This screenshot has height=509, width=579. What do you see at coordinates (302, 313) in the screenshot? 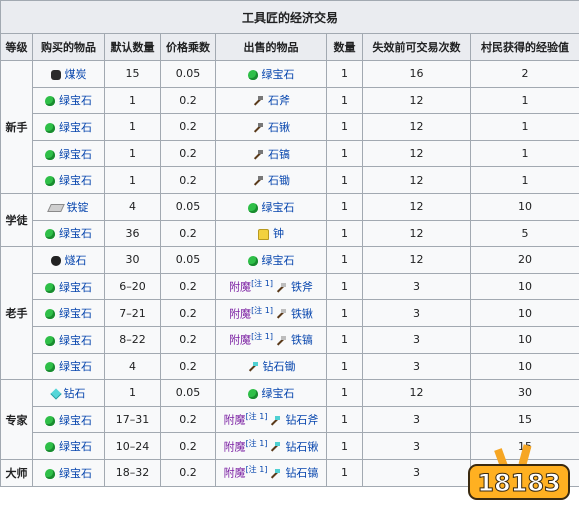
I see `sell-item-link: 铁锹` at bounding box center [302, 313].